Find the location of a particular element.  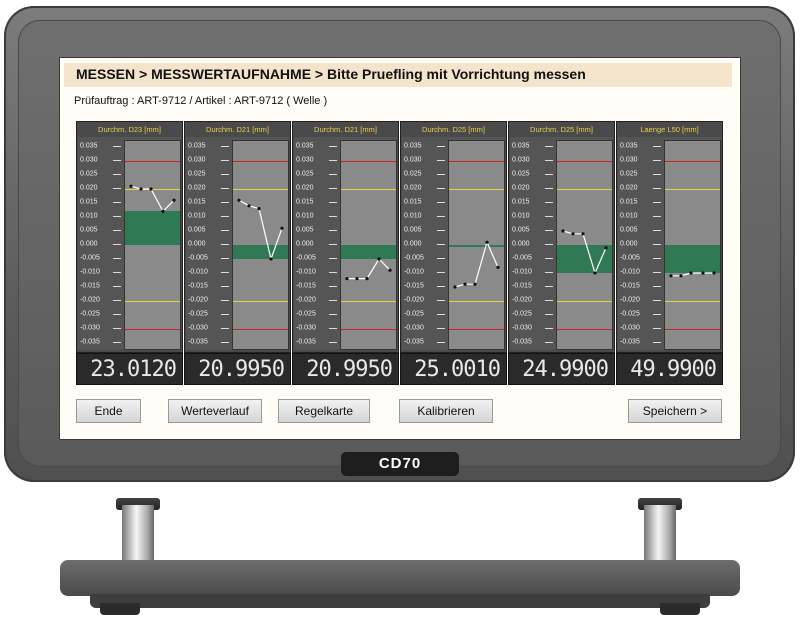

regelkarte-button: Regelkarte is located at coordinates (324, 411).